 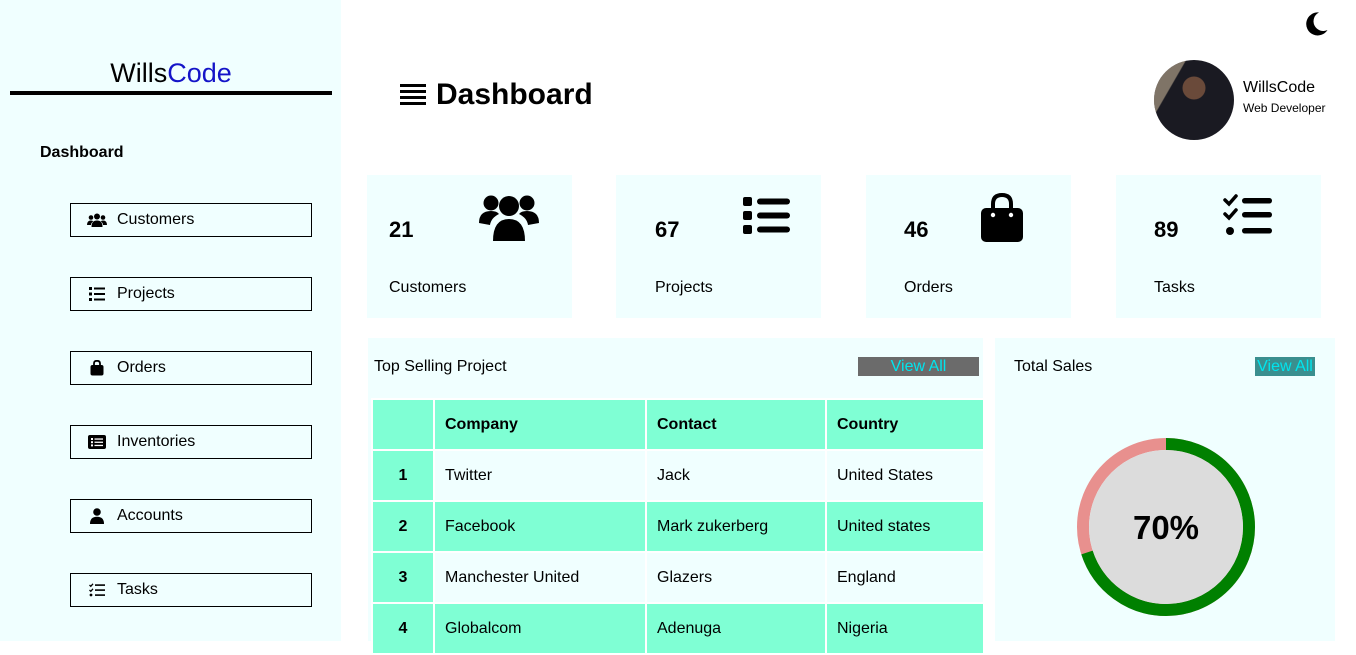 What do you see at coordinates (403, 628) in the screenshot?
I see `row-index: 4` at bounding box center [403, 628].